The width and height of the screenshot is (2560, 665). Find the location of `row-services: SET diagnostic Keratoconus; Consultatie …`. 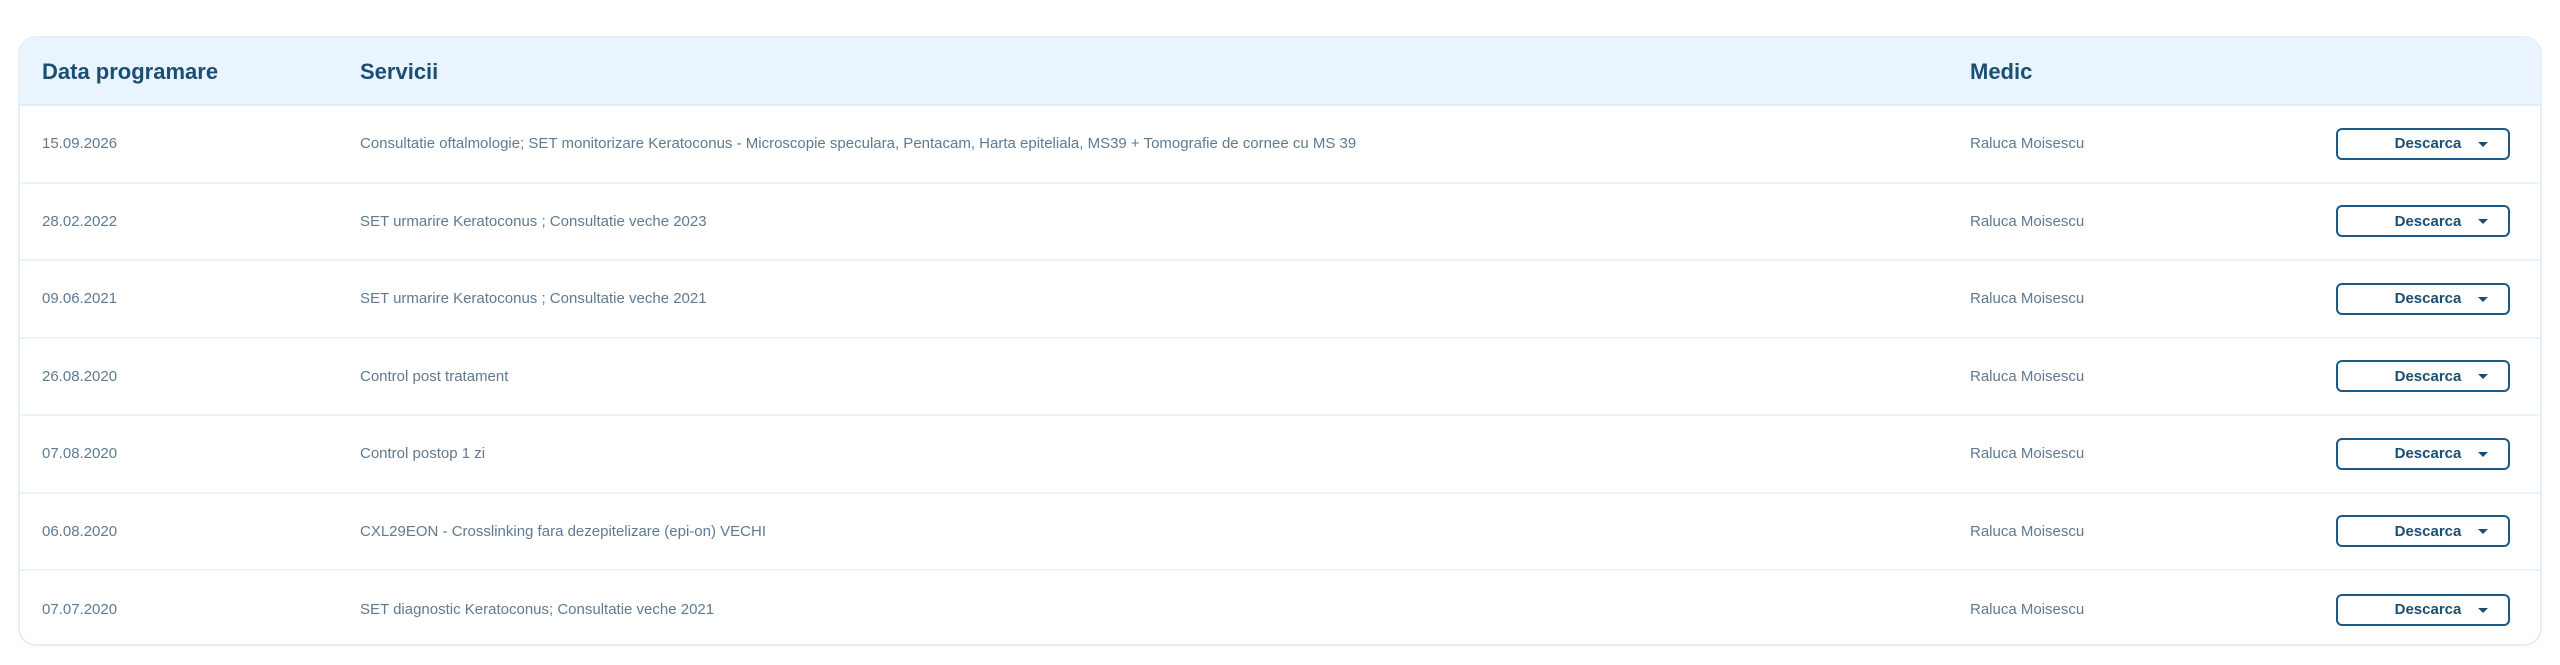

row-services: SET diagnostic Keratoconus; Consultatie … is located at coordinates (537, 610).